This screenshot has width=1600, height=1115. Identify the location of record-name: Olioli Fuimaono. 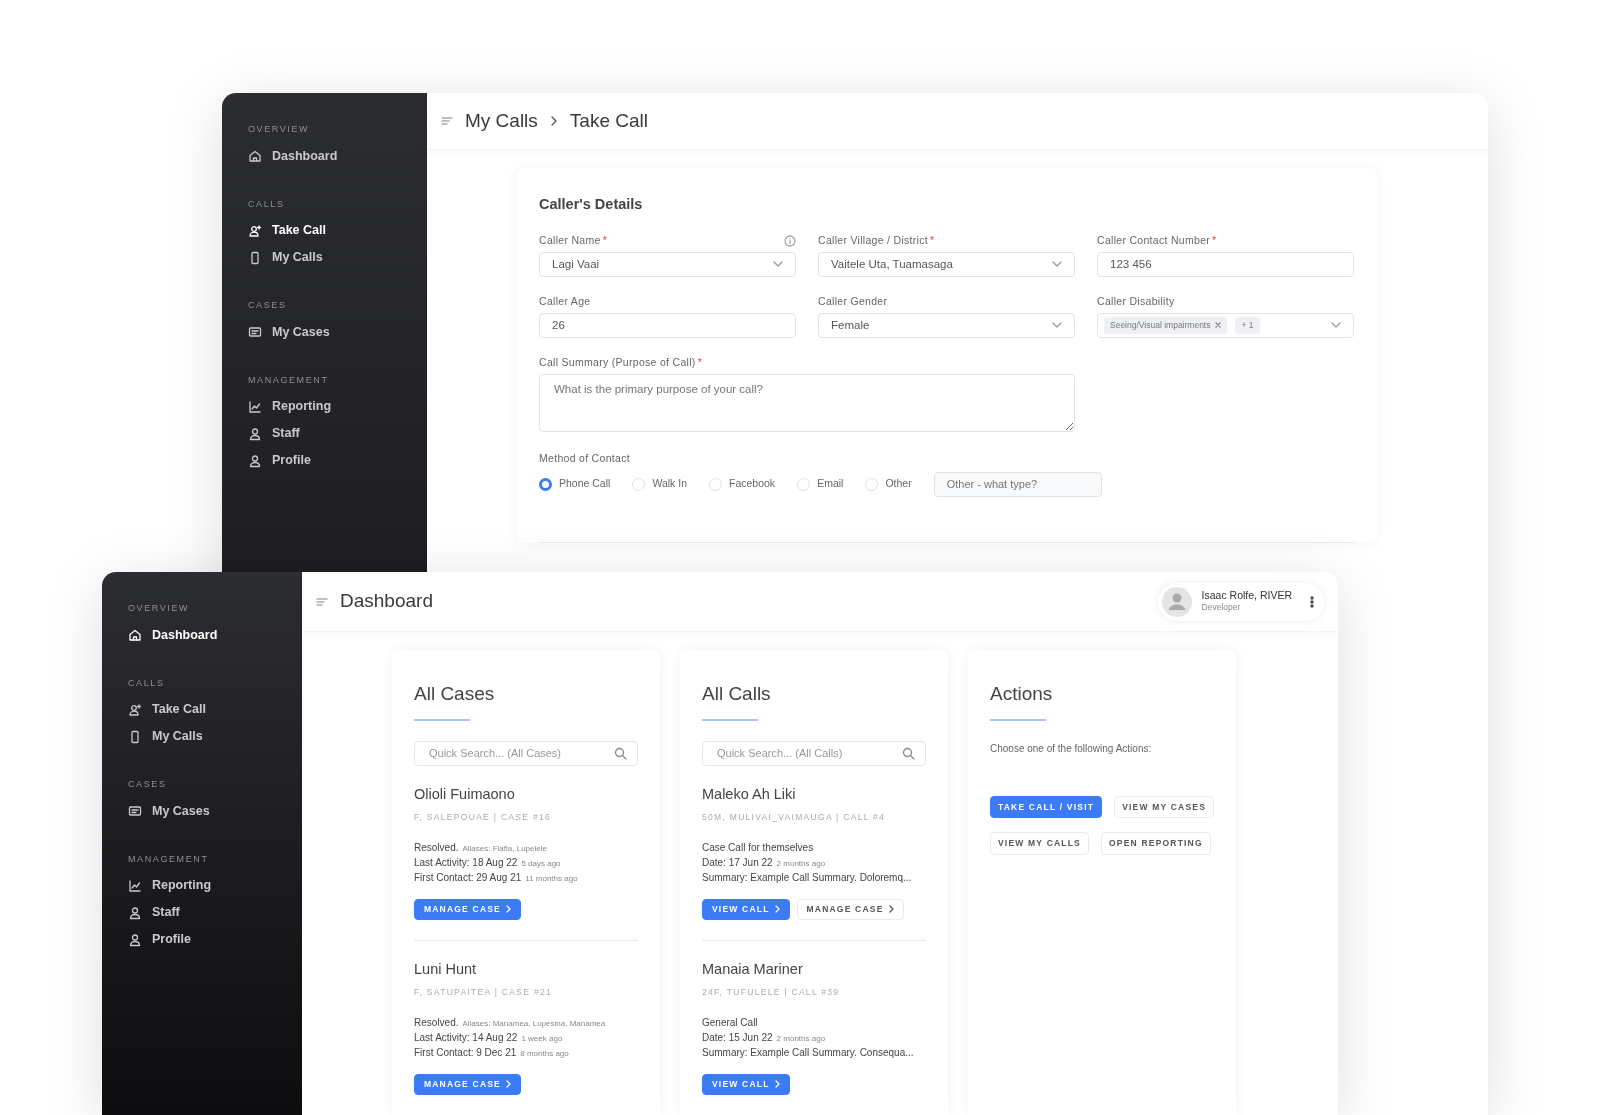
(465, 794).